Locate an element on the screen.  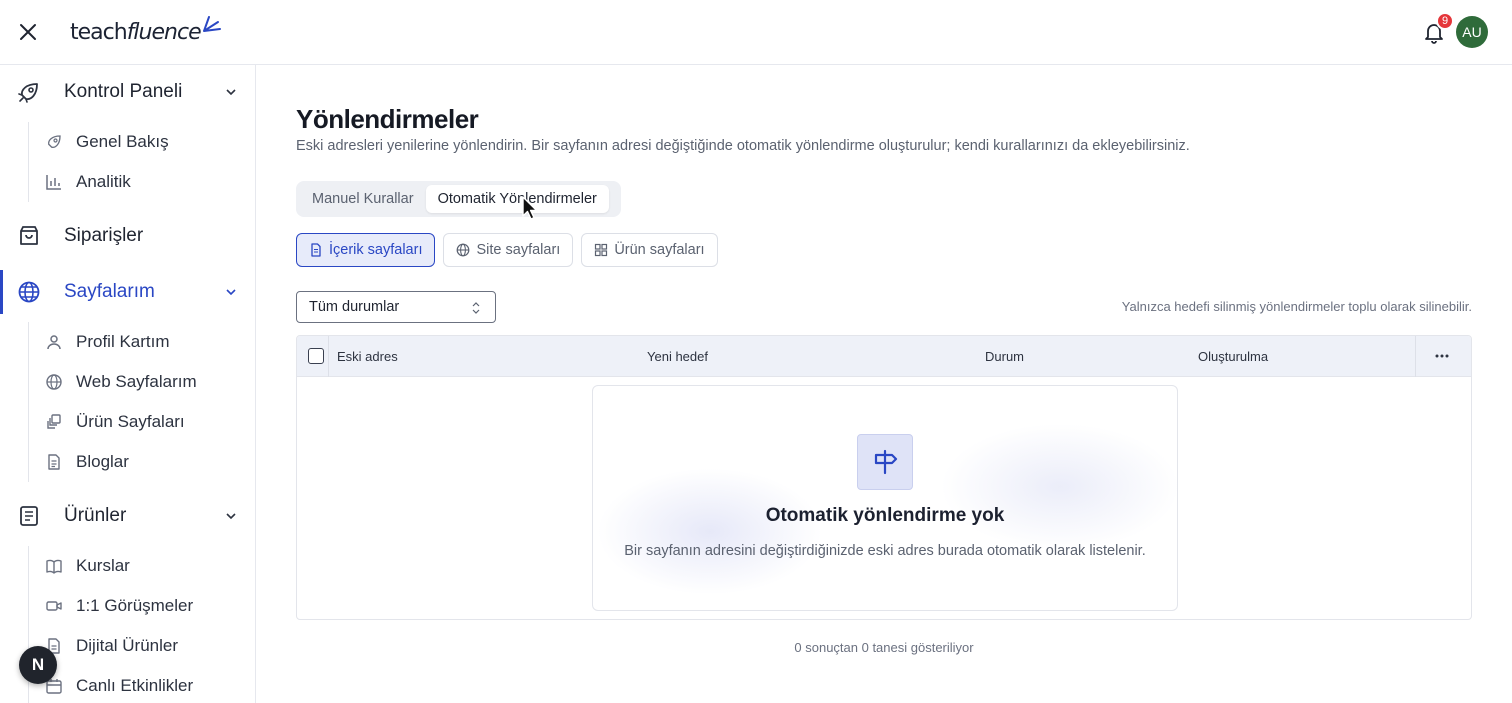
sidebar-item-web-pages: Web Sayfalarım is located at coordinates (145, 382).